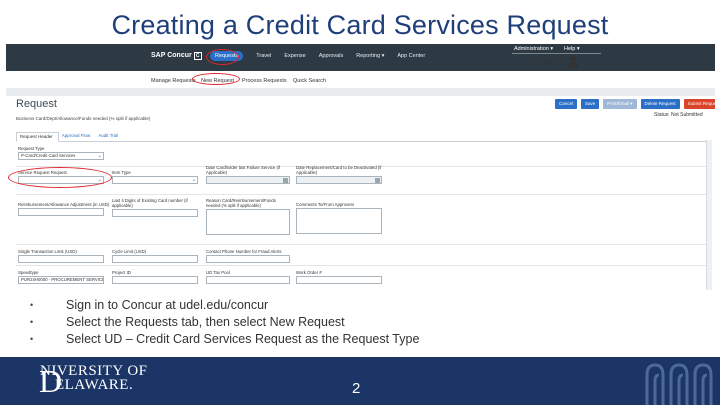 The image size is (720, 405). What do you see at coordinates (77, 136) in the screenshot?
I see `tab-approval-flow: Approval Flow` at bounding box center [77, 136].